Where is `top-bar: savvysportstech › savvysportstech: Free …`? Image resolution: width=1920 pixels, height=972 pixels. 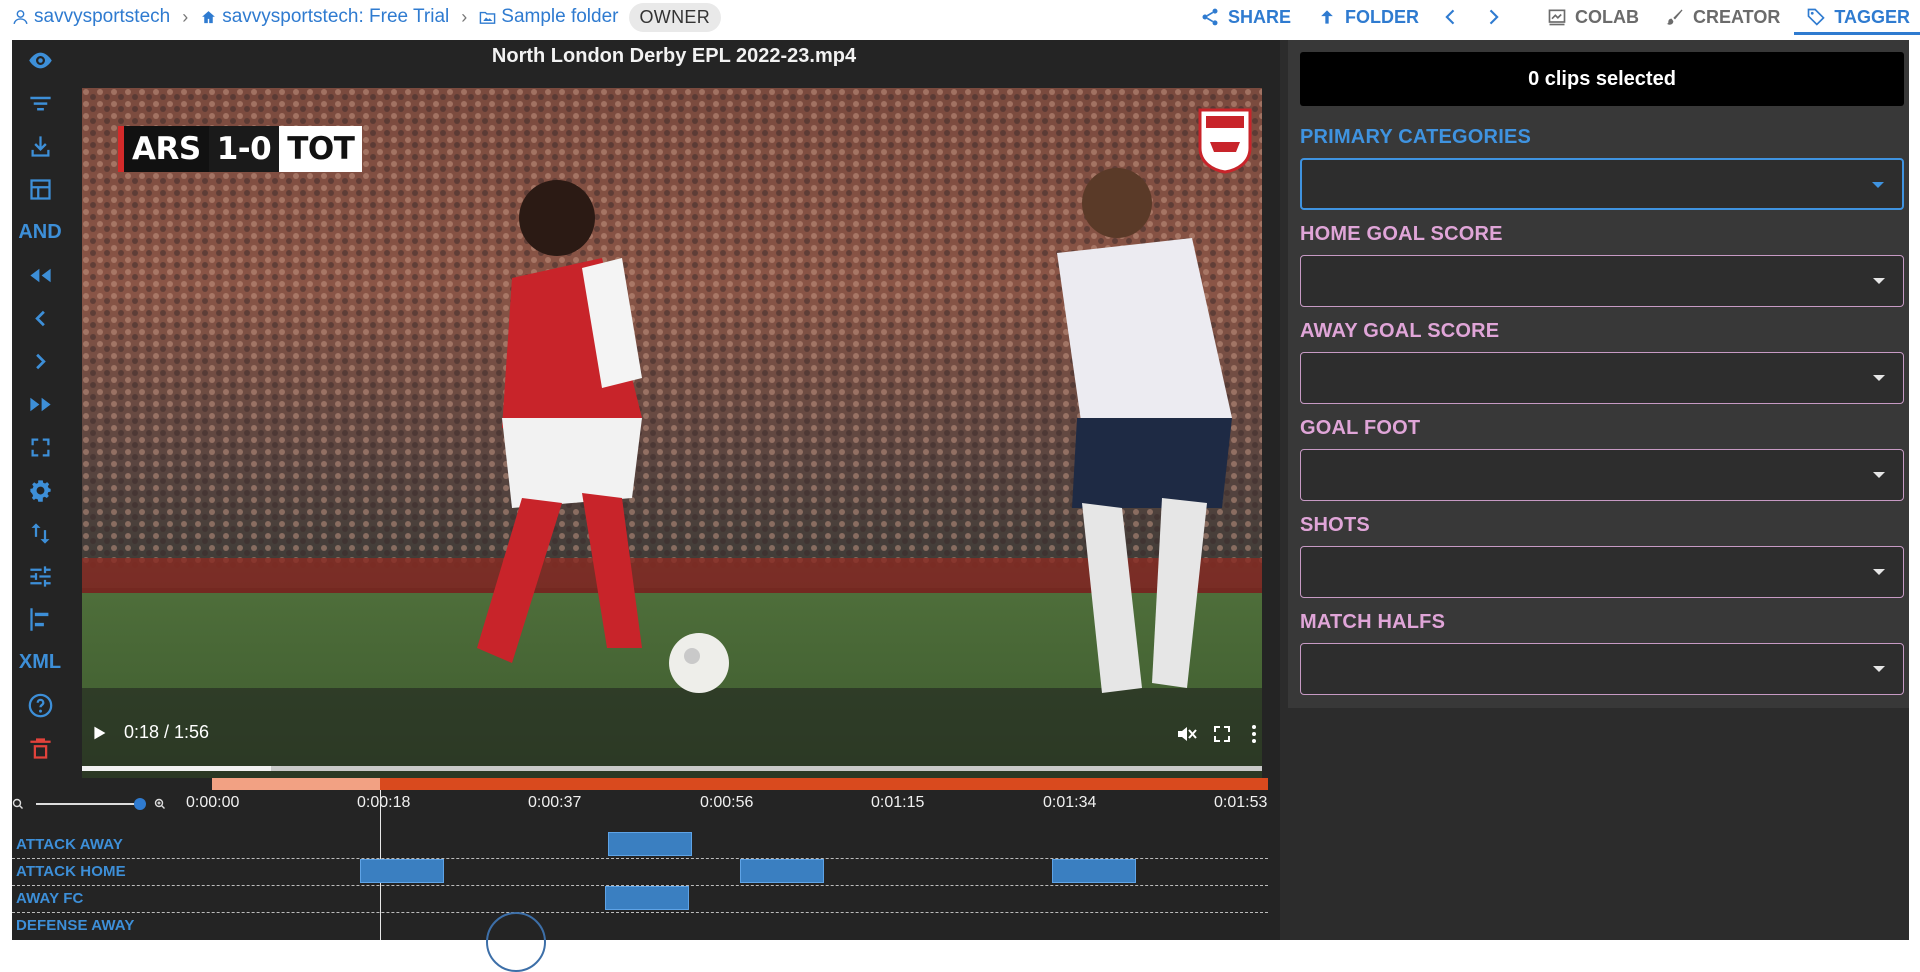 top-bar: savvysportstech › savvysportstech: Free … is located at coordinates (960, 17).